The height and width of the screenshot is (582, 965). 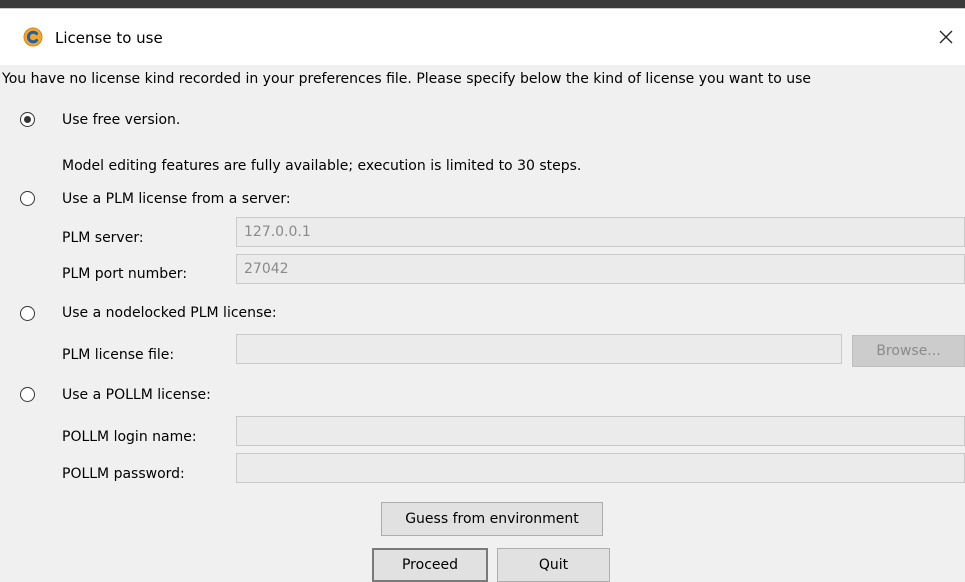 I want to click on plm-port-input, so click(x=600, y=269).